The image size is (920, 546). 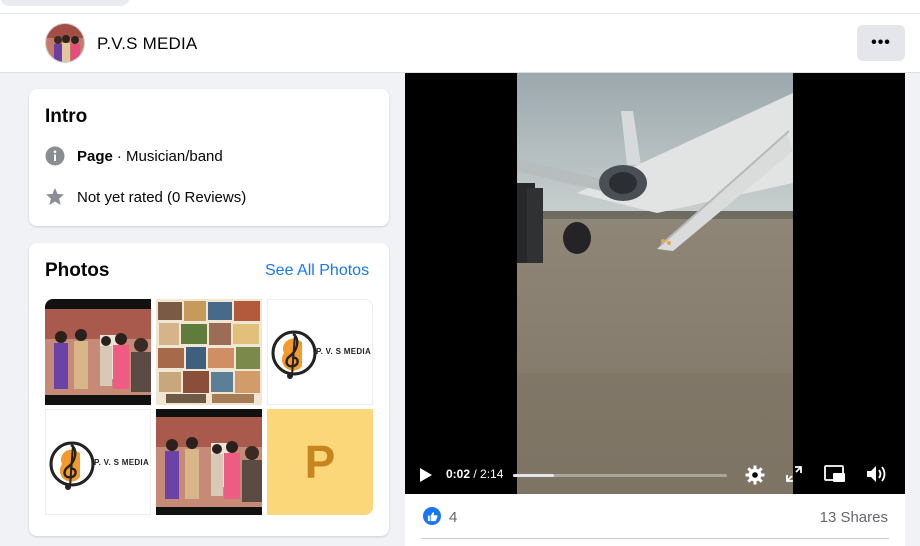 I want to click on intro-title: Intro, so click(x=66, y=116).